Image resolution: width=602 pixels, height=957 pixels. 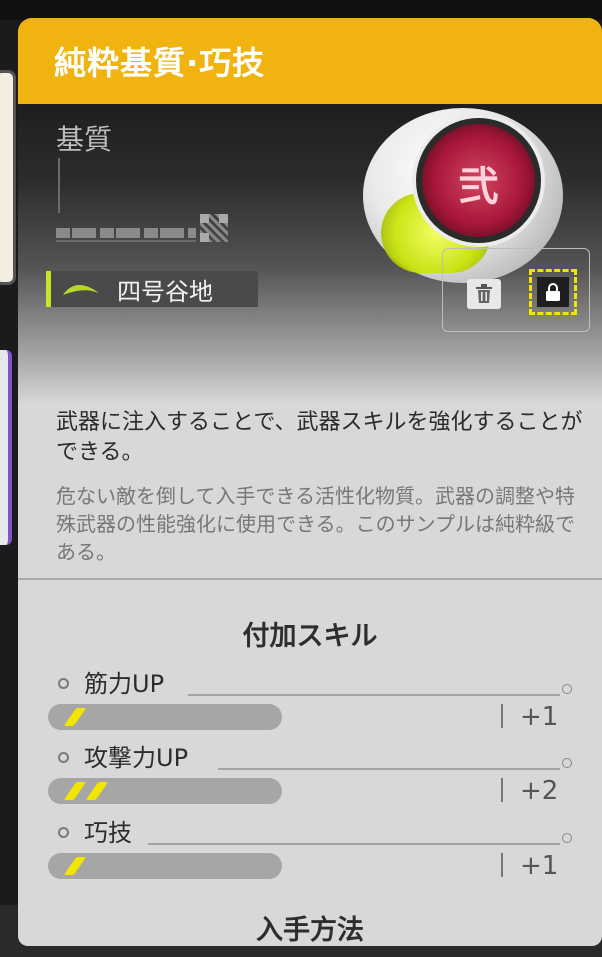 I want to click on barcode-underline, so click(x=126, y=241).